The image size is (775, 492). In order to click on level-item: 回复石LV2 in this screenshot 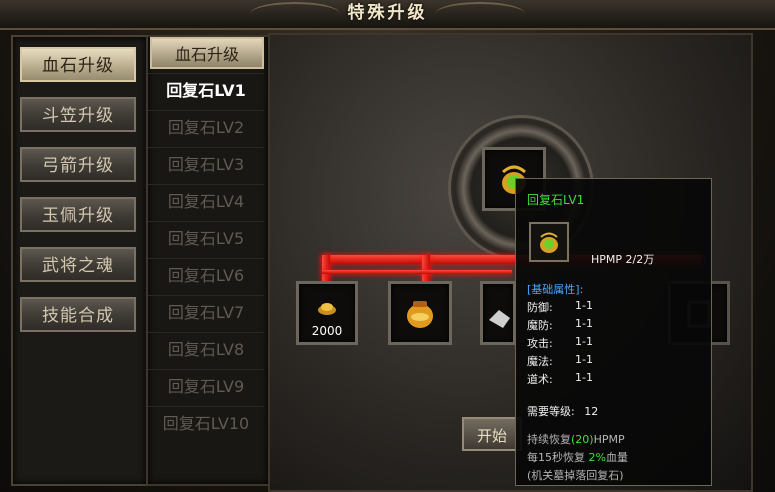, I will do `click(206, 127)`.